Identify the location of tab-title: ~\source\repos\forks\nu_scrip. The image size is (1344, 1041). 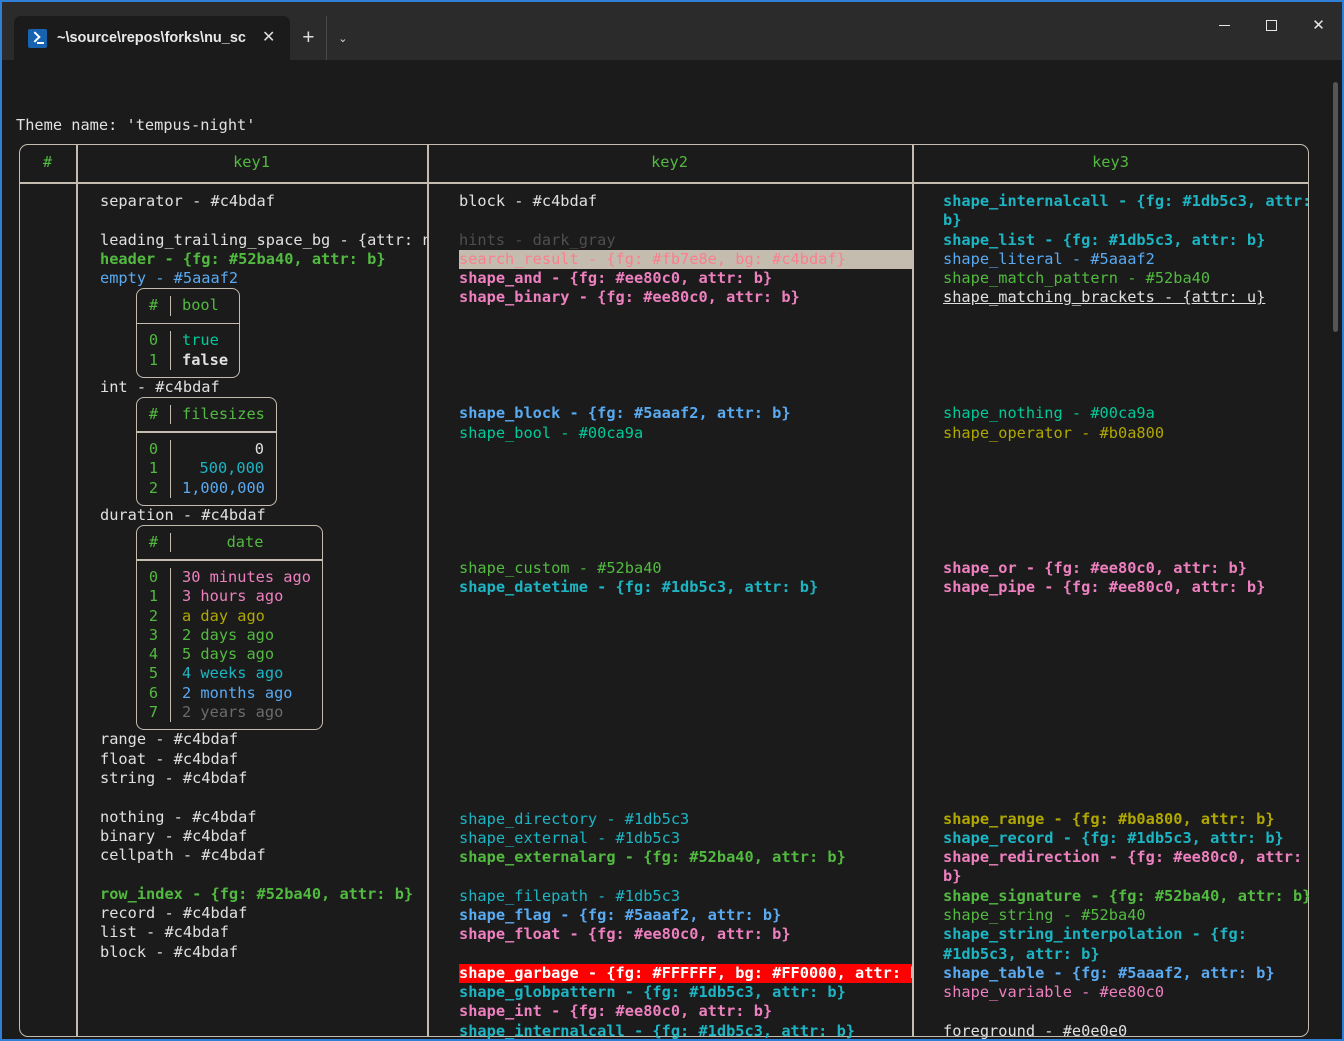
(152, 38).